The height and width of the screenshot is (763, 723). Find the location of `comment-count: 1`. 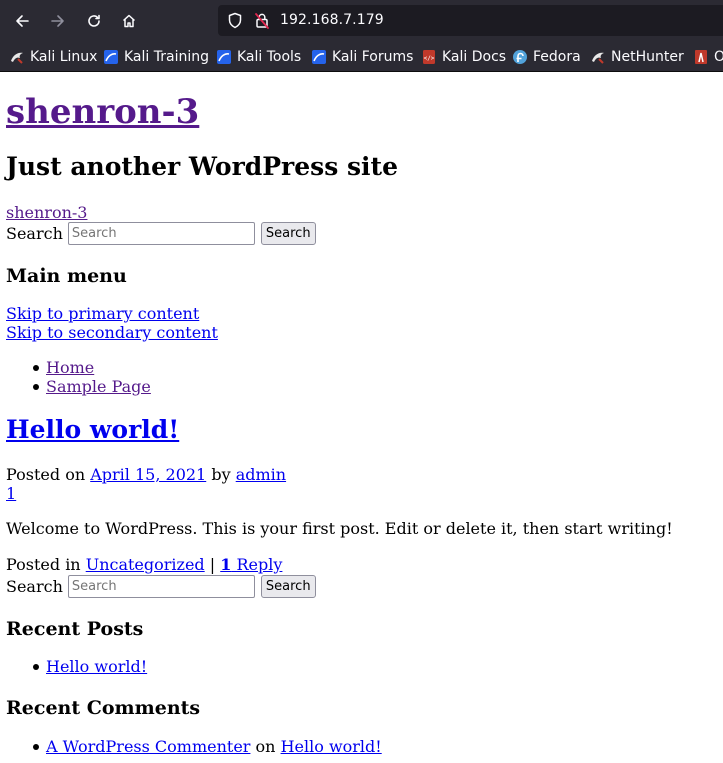

comment-count: 1 is located at coordinates (11, 494).